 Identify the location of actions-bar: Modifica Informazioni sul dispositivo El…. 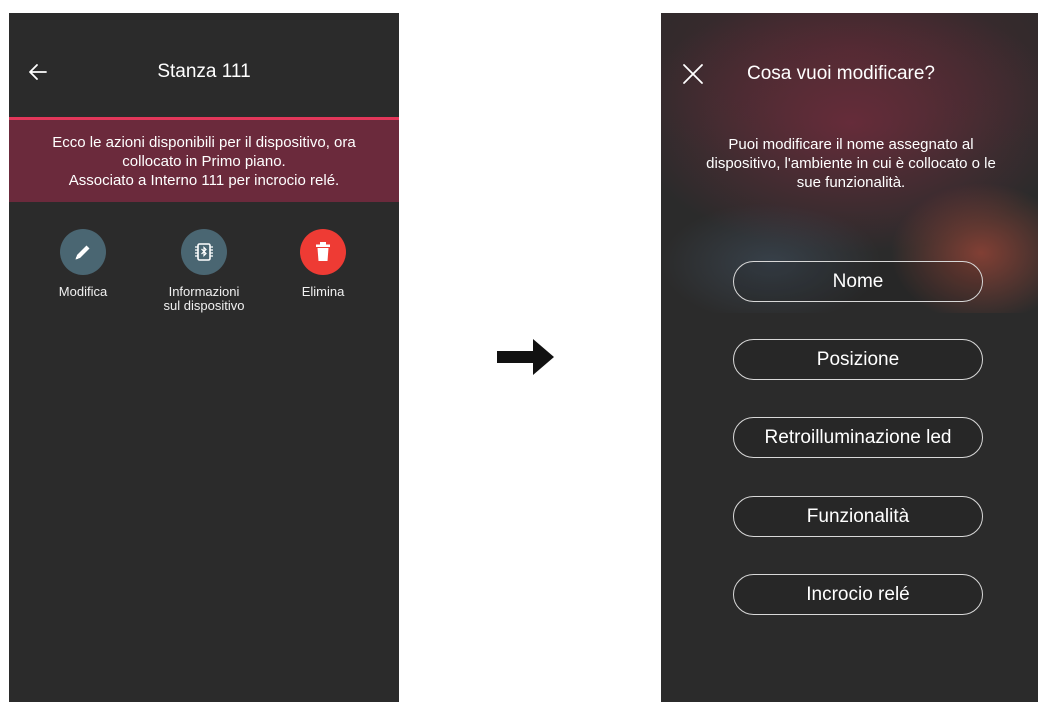
(204, 279).